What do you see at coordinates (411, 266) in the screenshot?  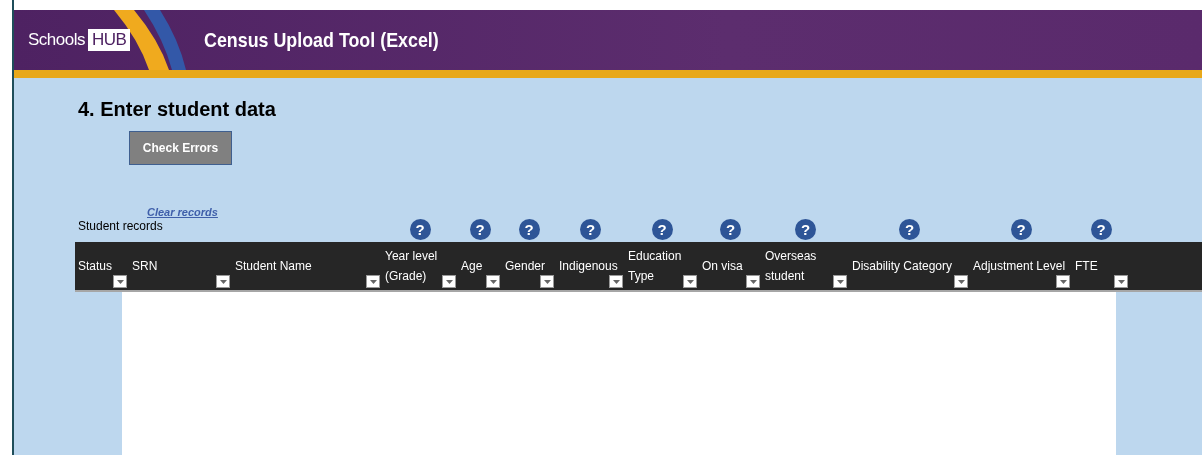 I see `column-header: Year level (Grade)` at bounding box center [411, 266].